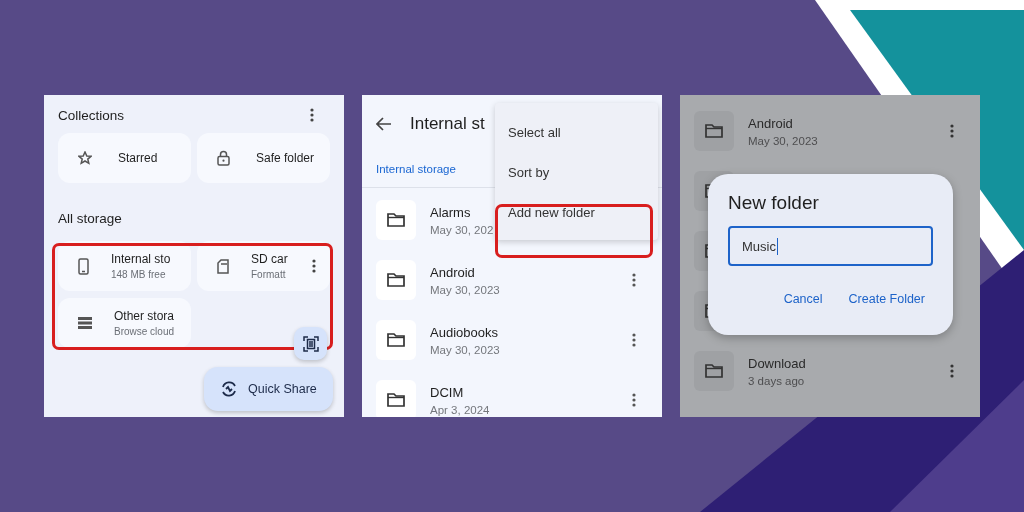 The image size is (1024, 512). I want to click on section-title: Collections, so click(91, 115).